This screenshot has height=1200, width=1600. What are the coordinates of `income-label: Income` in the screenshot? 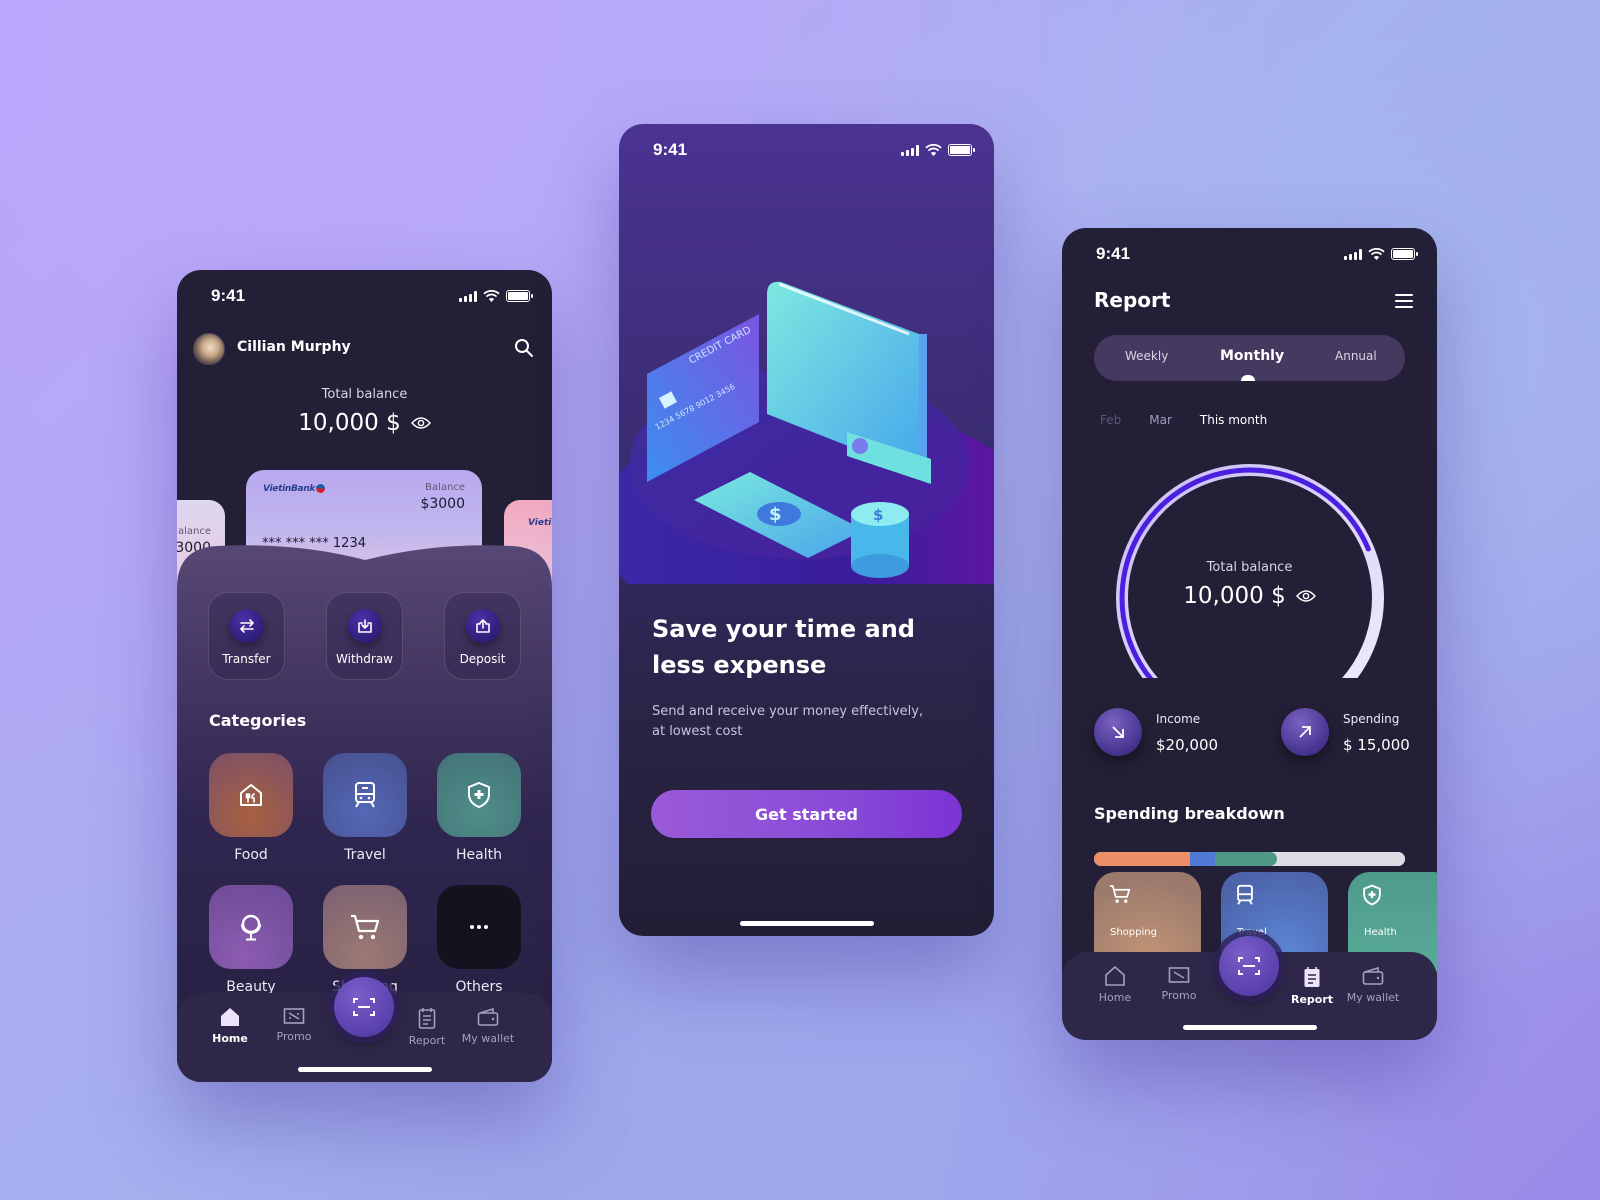 It's located at (1178, 719).